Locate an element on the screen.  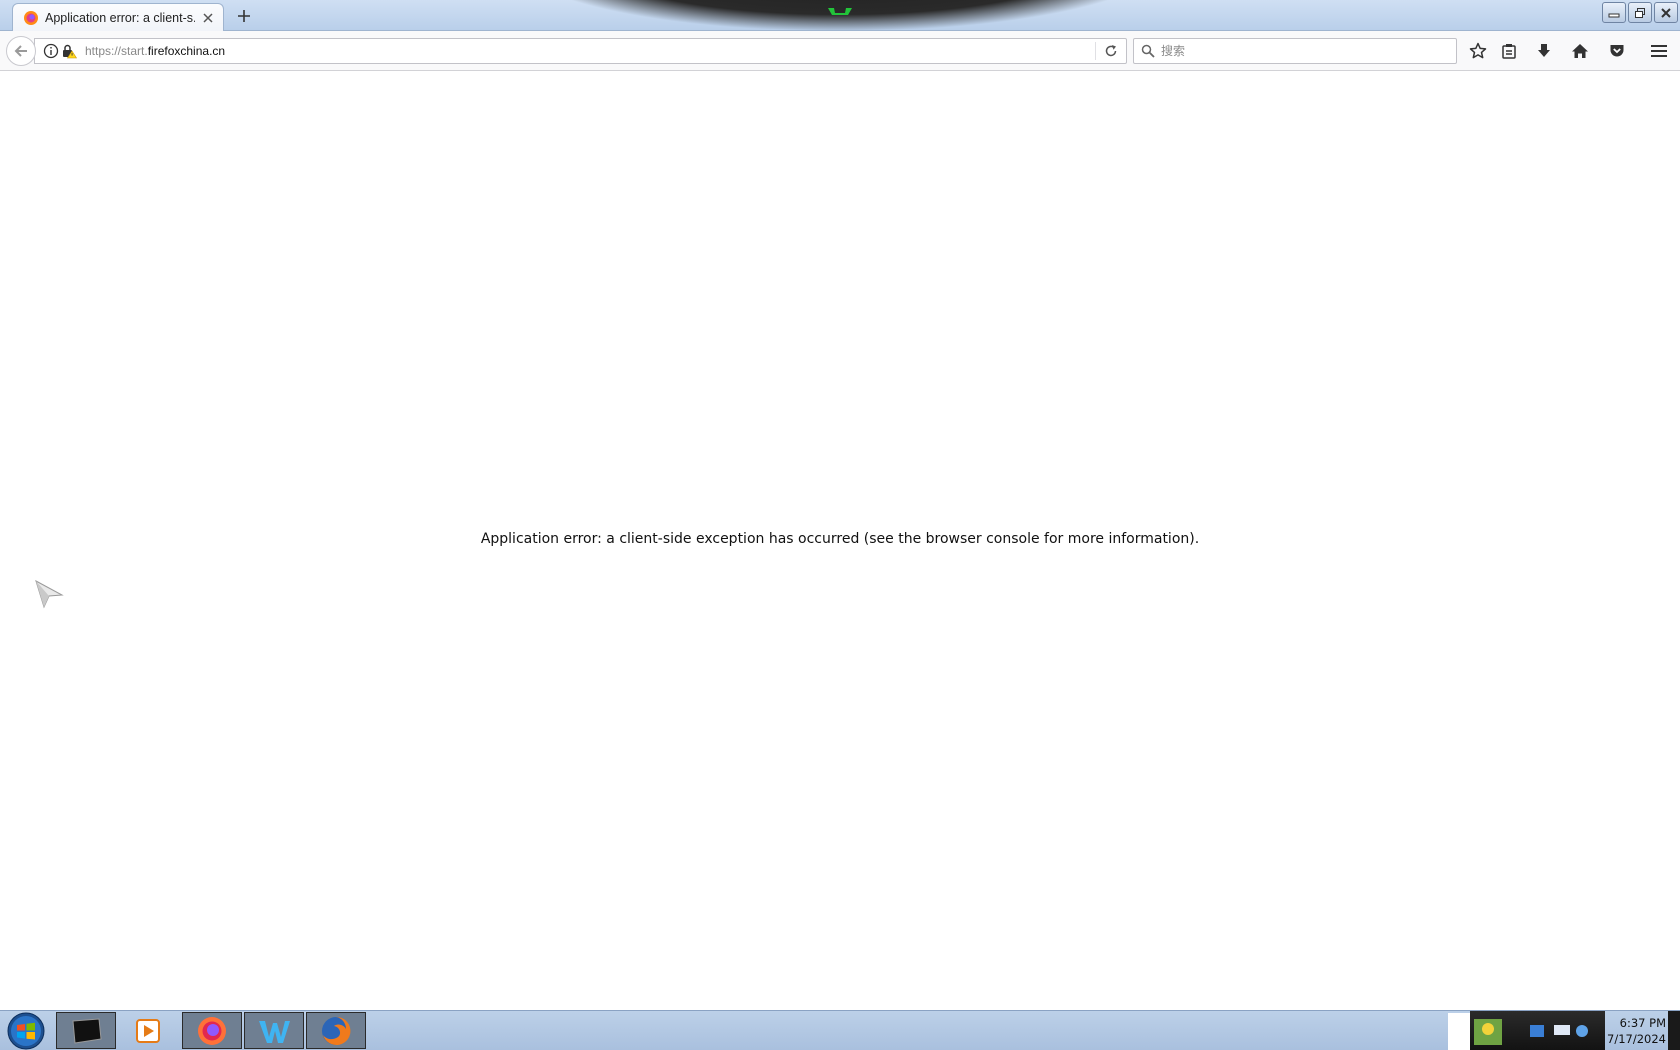
back-arrow-icon is located at coordinates (20, 51).